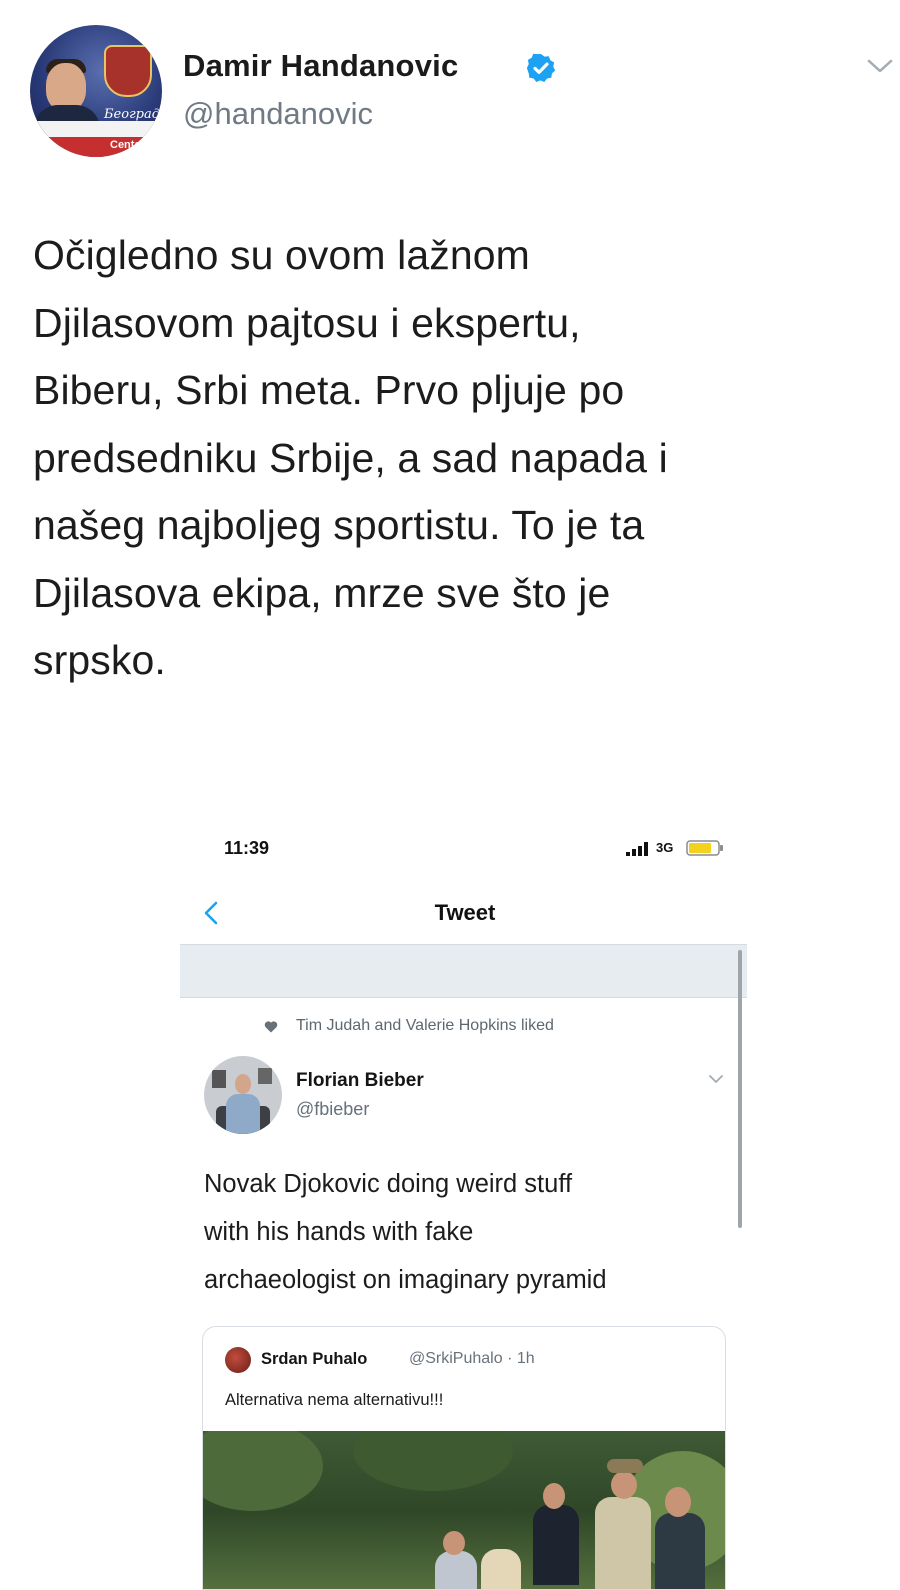 The height and width of the screenshot is (1590, 900). I want to click on quoted-tweet-photo, so click(464, 1510).